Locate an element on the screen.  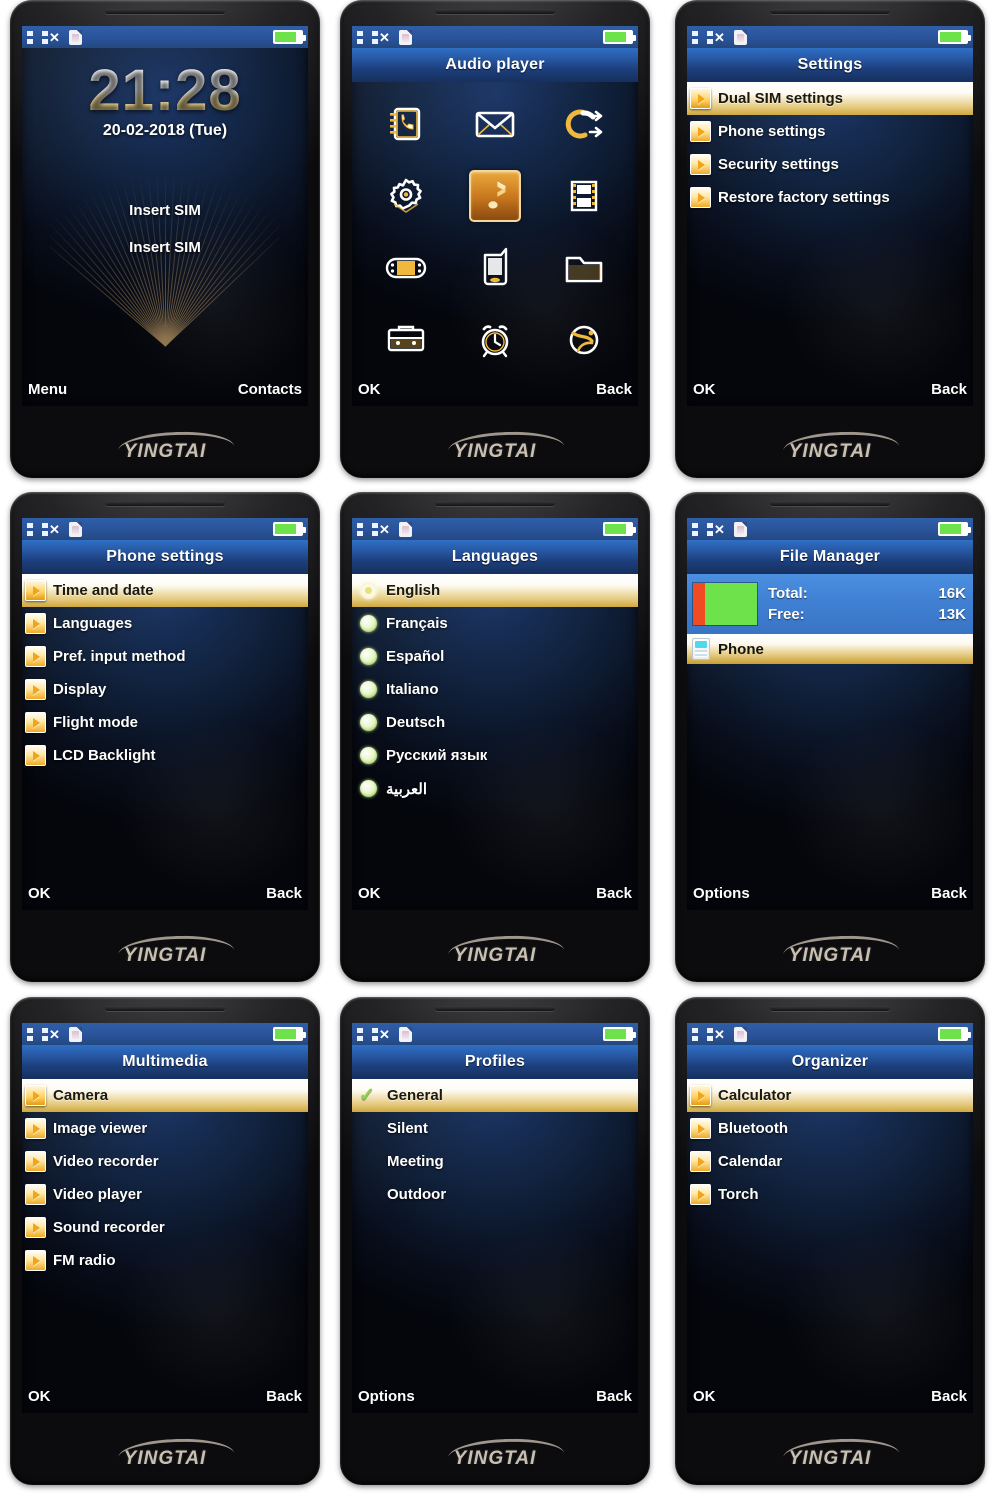
organizer-toolbox-icon is located at coordinates (406, 340).